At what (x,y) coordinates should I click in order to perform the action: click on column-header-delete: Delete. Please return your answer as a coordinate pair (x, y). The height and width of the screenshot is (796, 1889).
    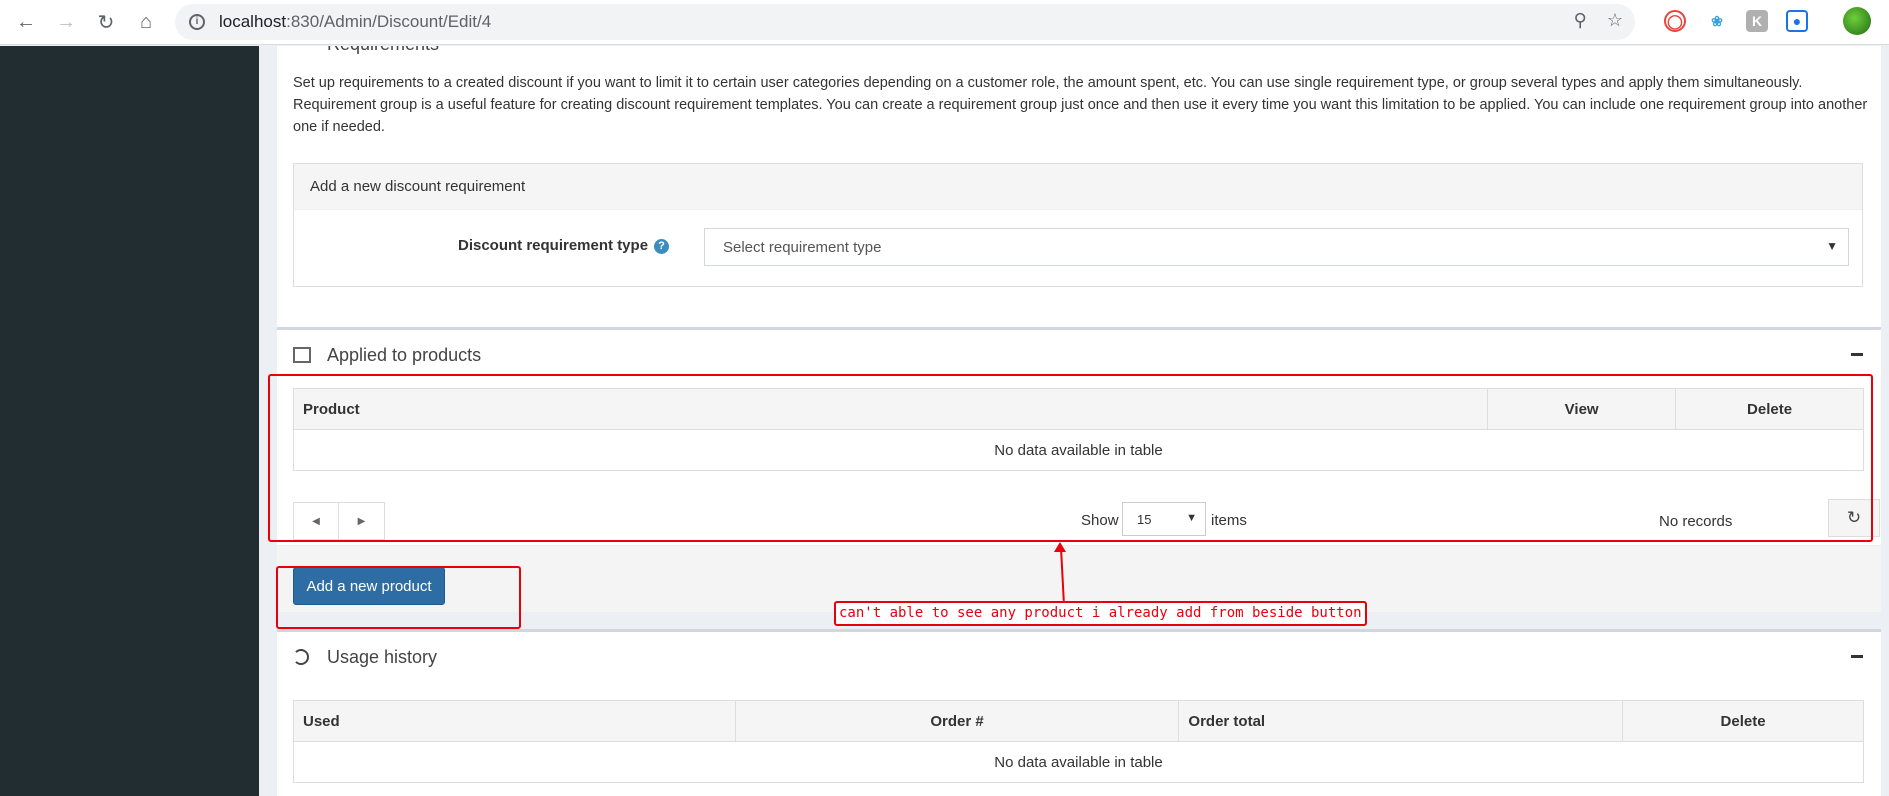
    Looking at the image, I should click on (1743, 721).